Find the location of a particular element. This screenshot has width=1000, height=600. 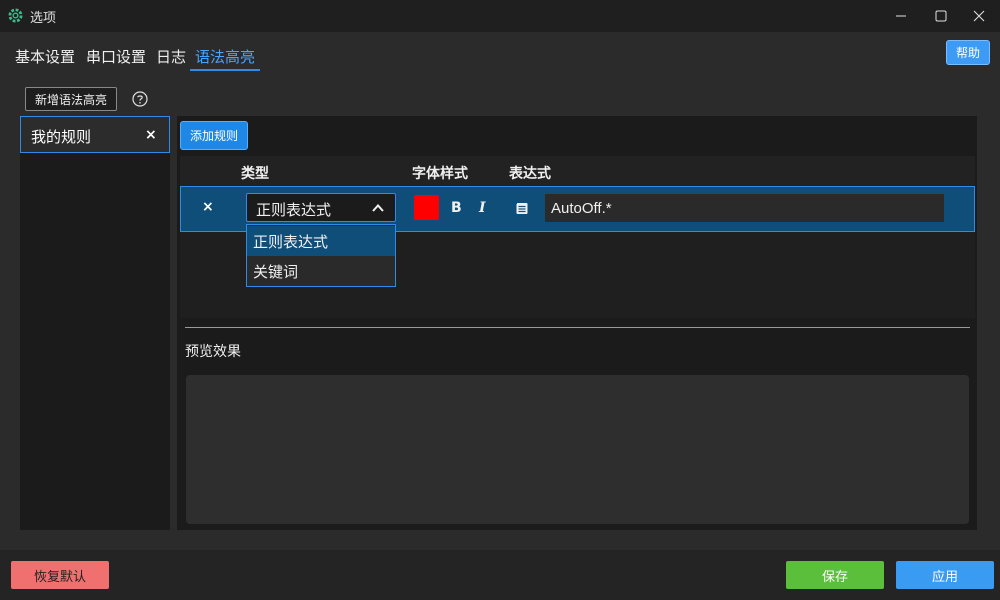

apply-button: 应用 is located at coordinates (945, 575).